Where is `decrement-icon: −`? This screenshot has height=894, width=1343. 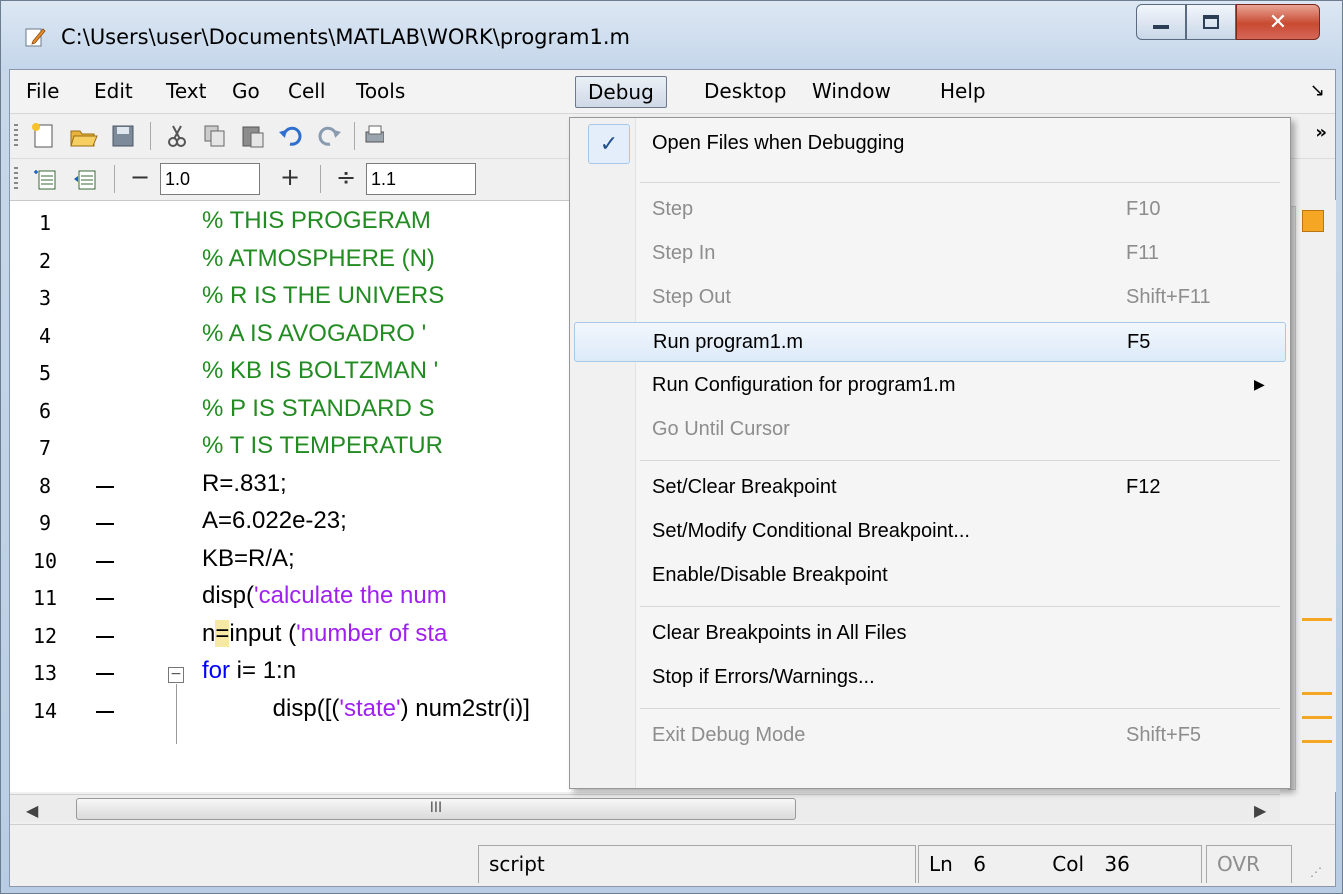 decrement-icon: − is located at coordinates (140, 177).